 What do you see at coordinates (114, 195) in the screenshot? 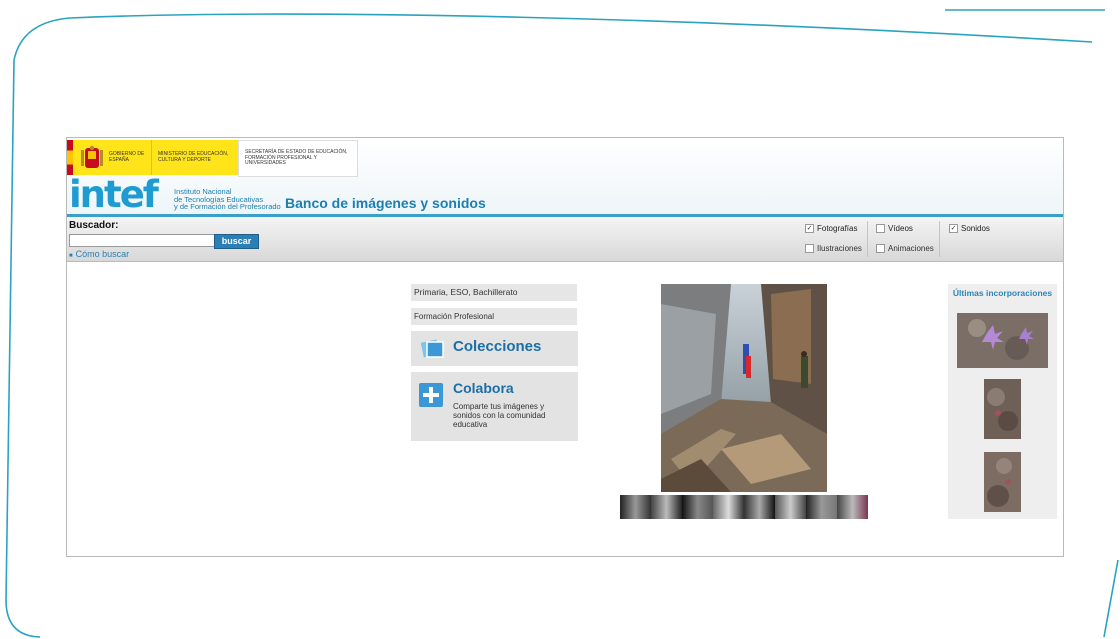
I see `intef-logo: intef` at bounding box center [114, 195].